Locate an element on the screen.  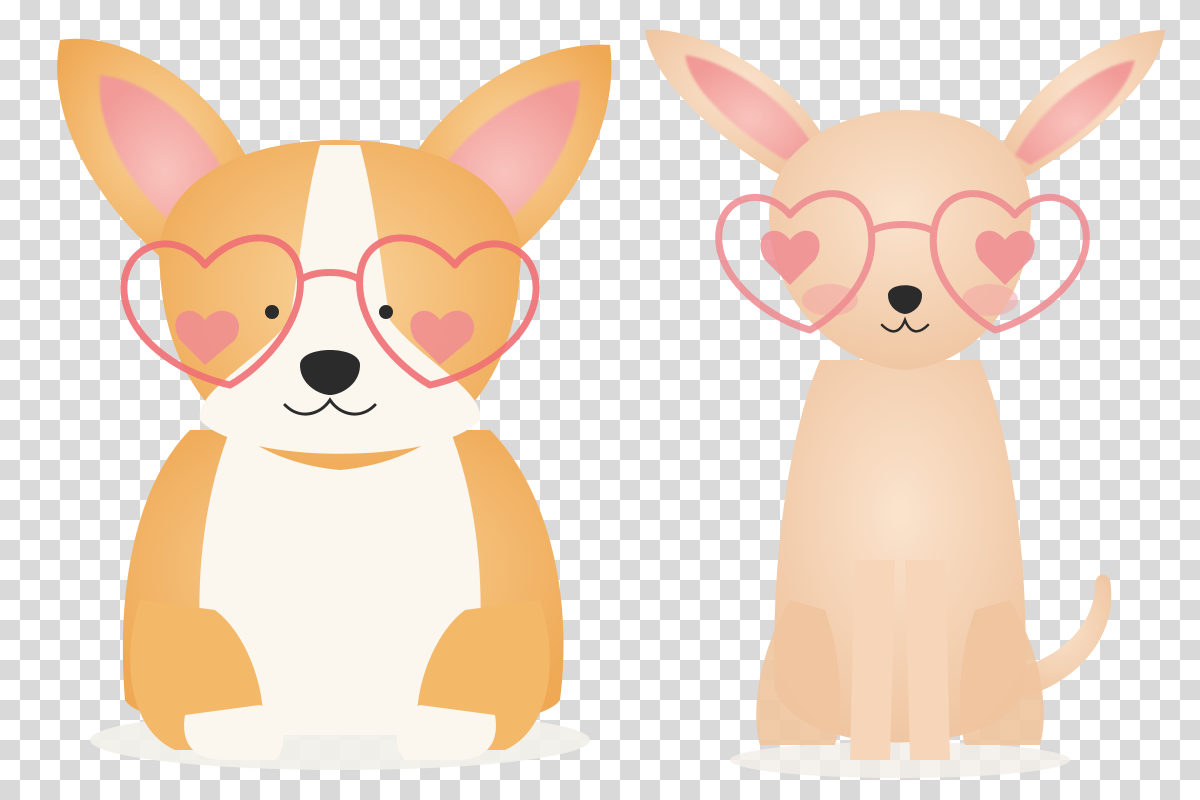
corgi-right-eye is located at coordinates (386, 312).